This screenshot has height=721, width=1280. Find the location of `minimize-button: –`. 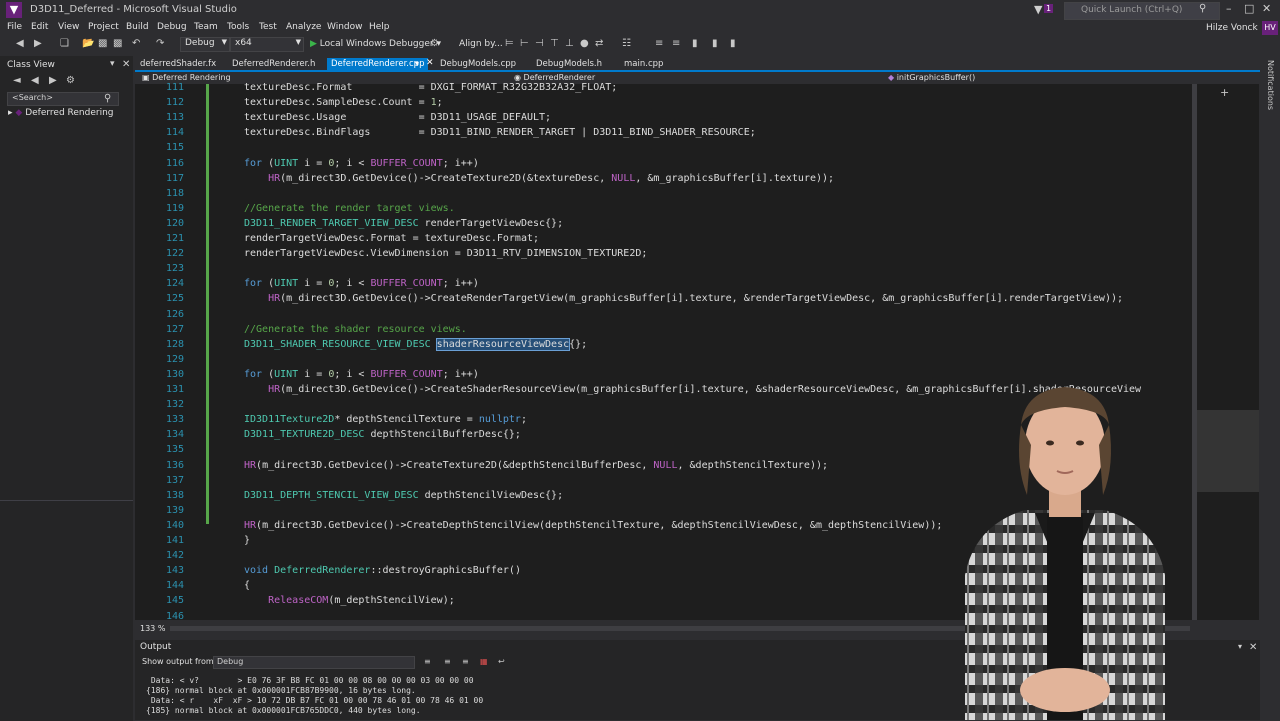

minimize-button: – is located at coordinates (1229, 8).